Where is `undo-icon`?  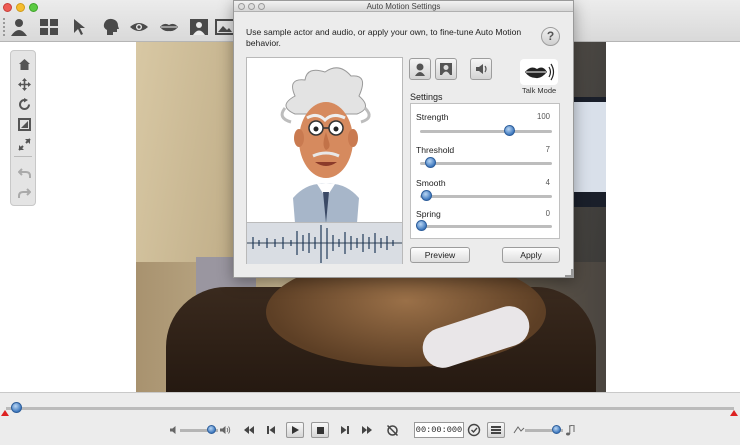 undo-icon is located at coordinates (24, 172).